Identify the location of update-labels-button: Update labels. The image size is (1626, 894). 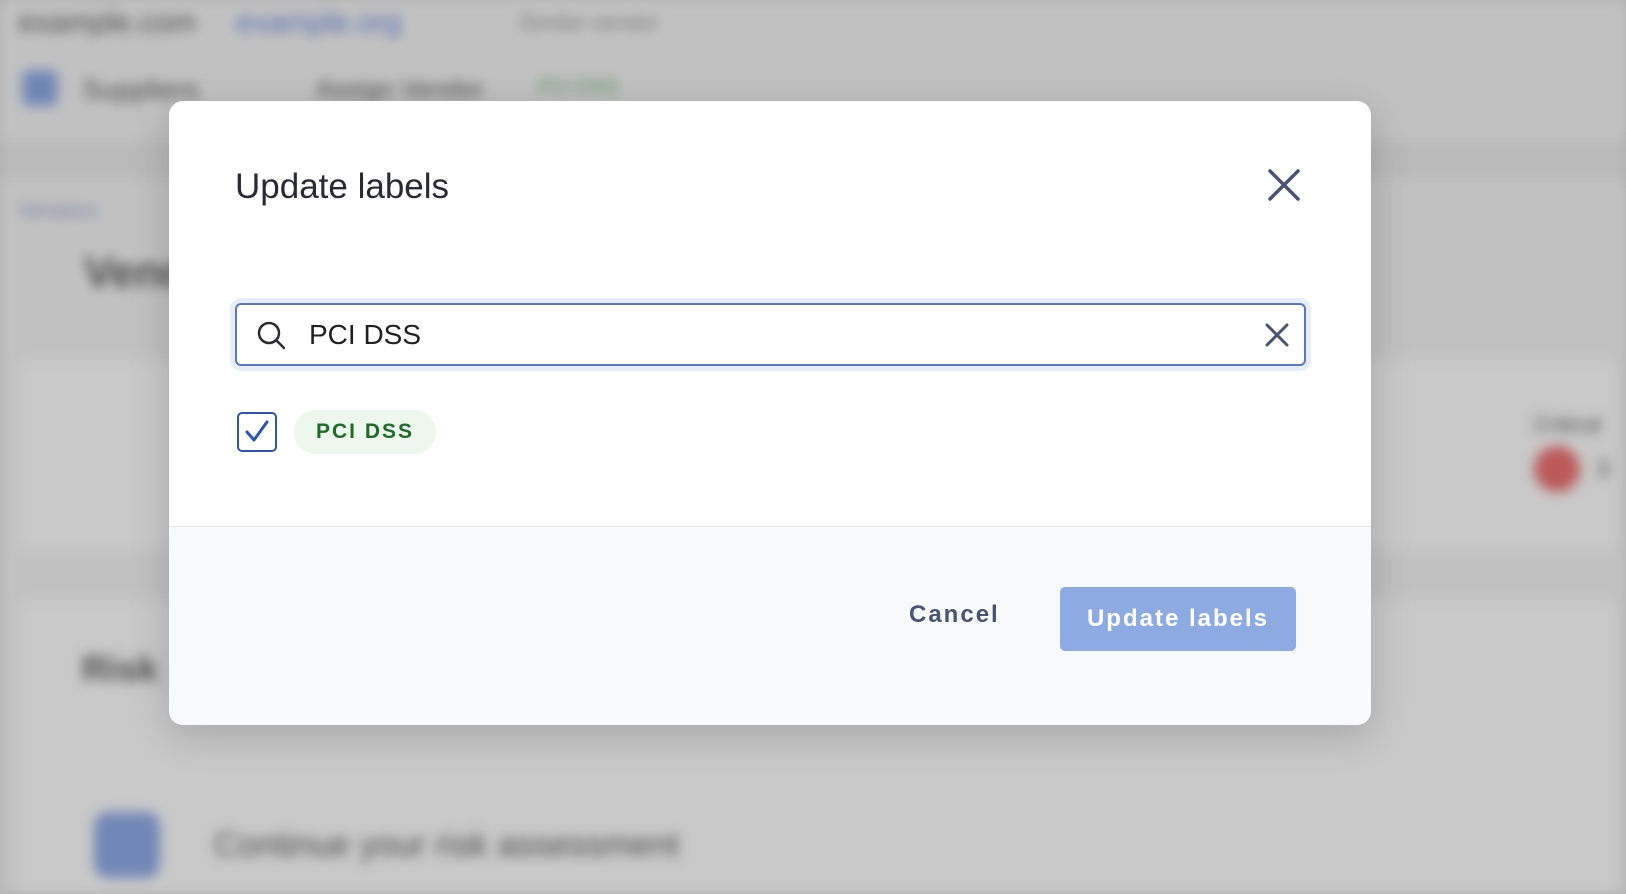
(1178, 619).